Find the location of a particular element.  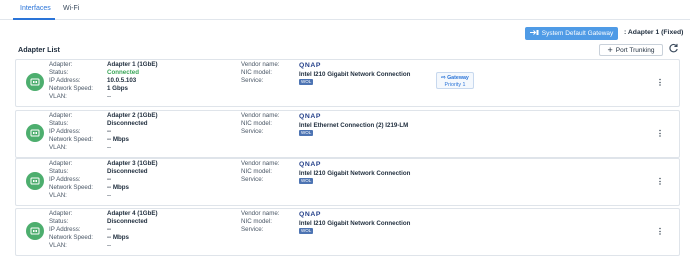

adapter-name: Adapter 3 (1GbE) is located at coordinates (132, 163).